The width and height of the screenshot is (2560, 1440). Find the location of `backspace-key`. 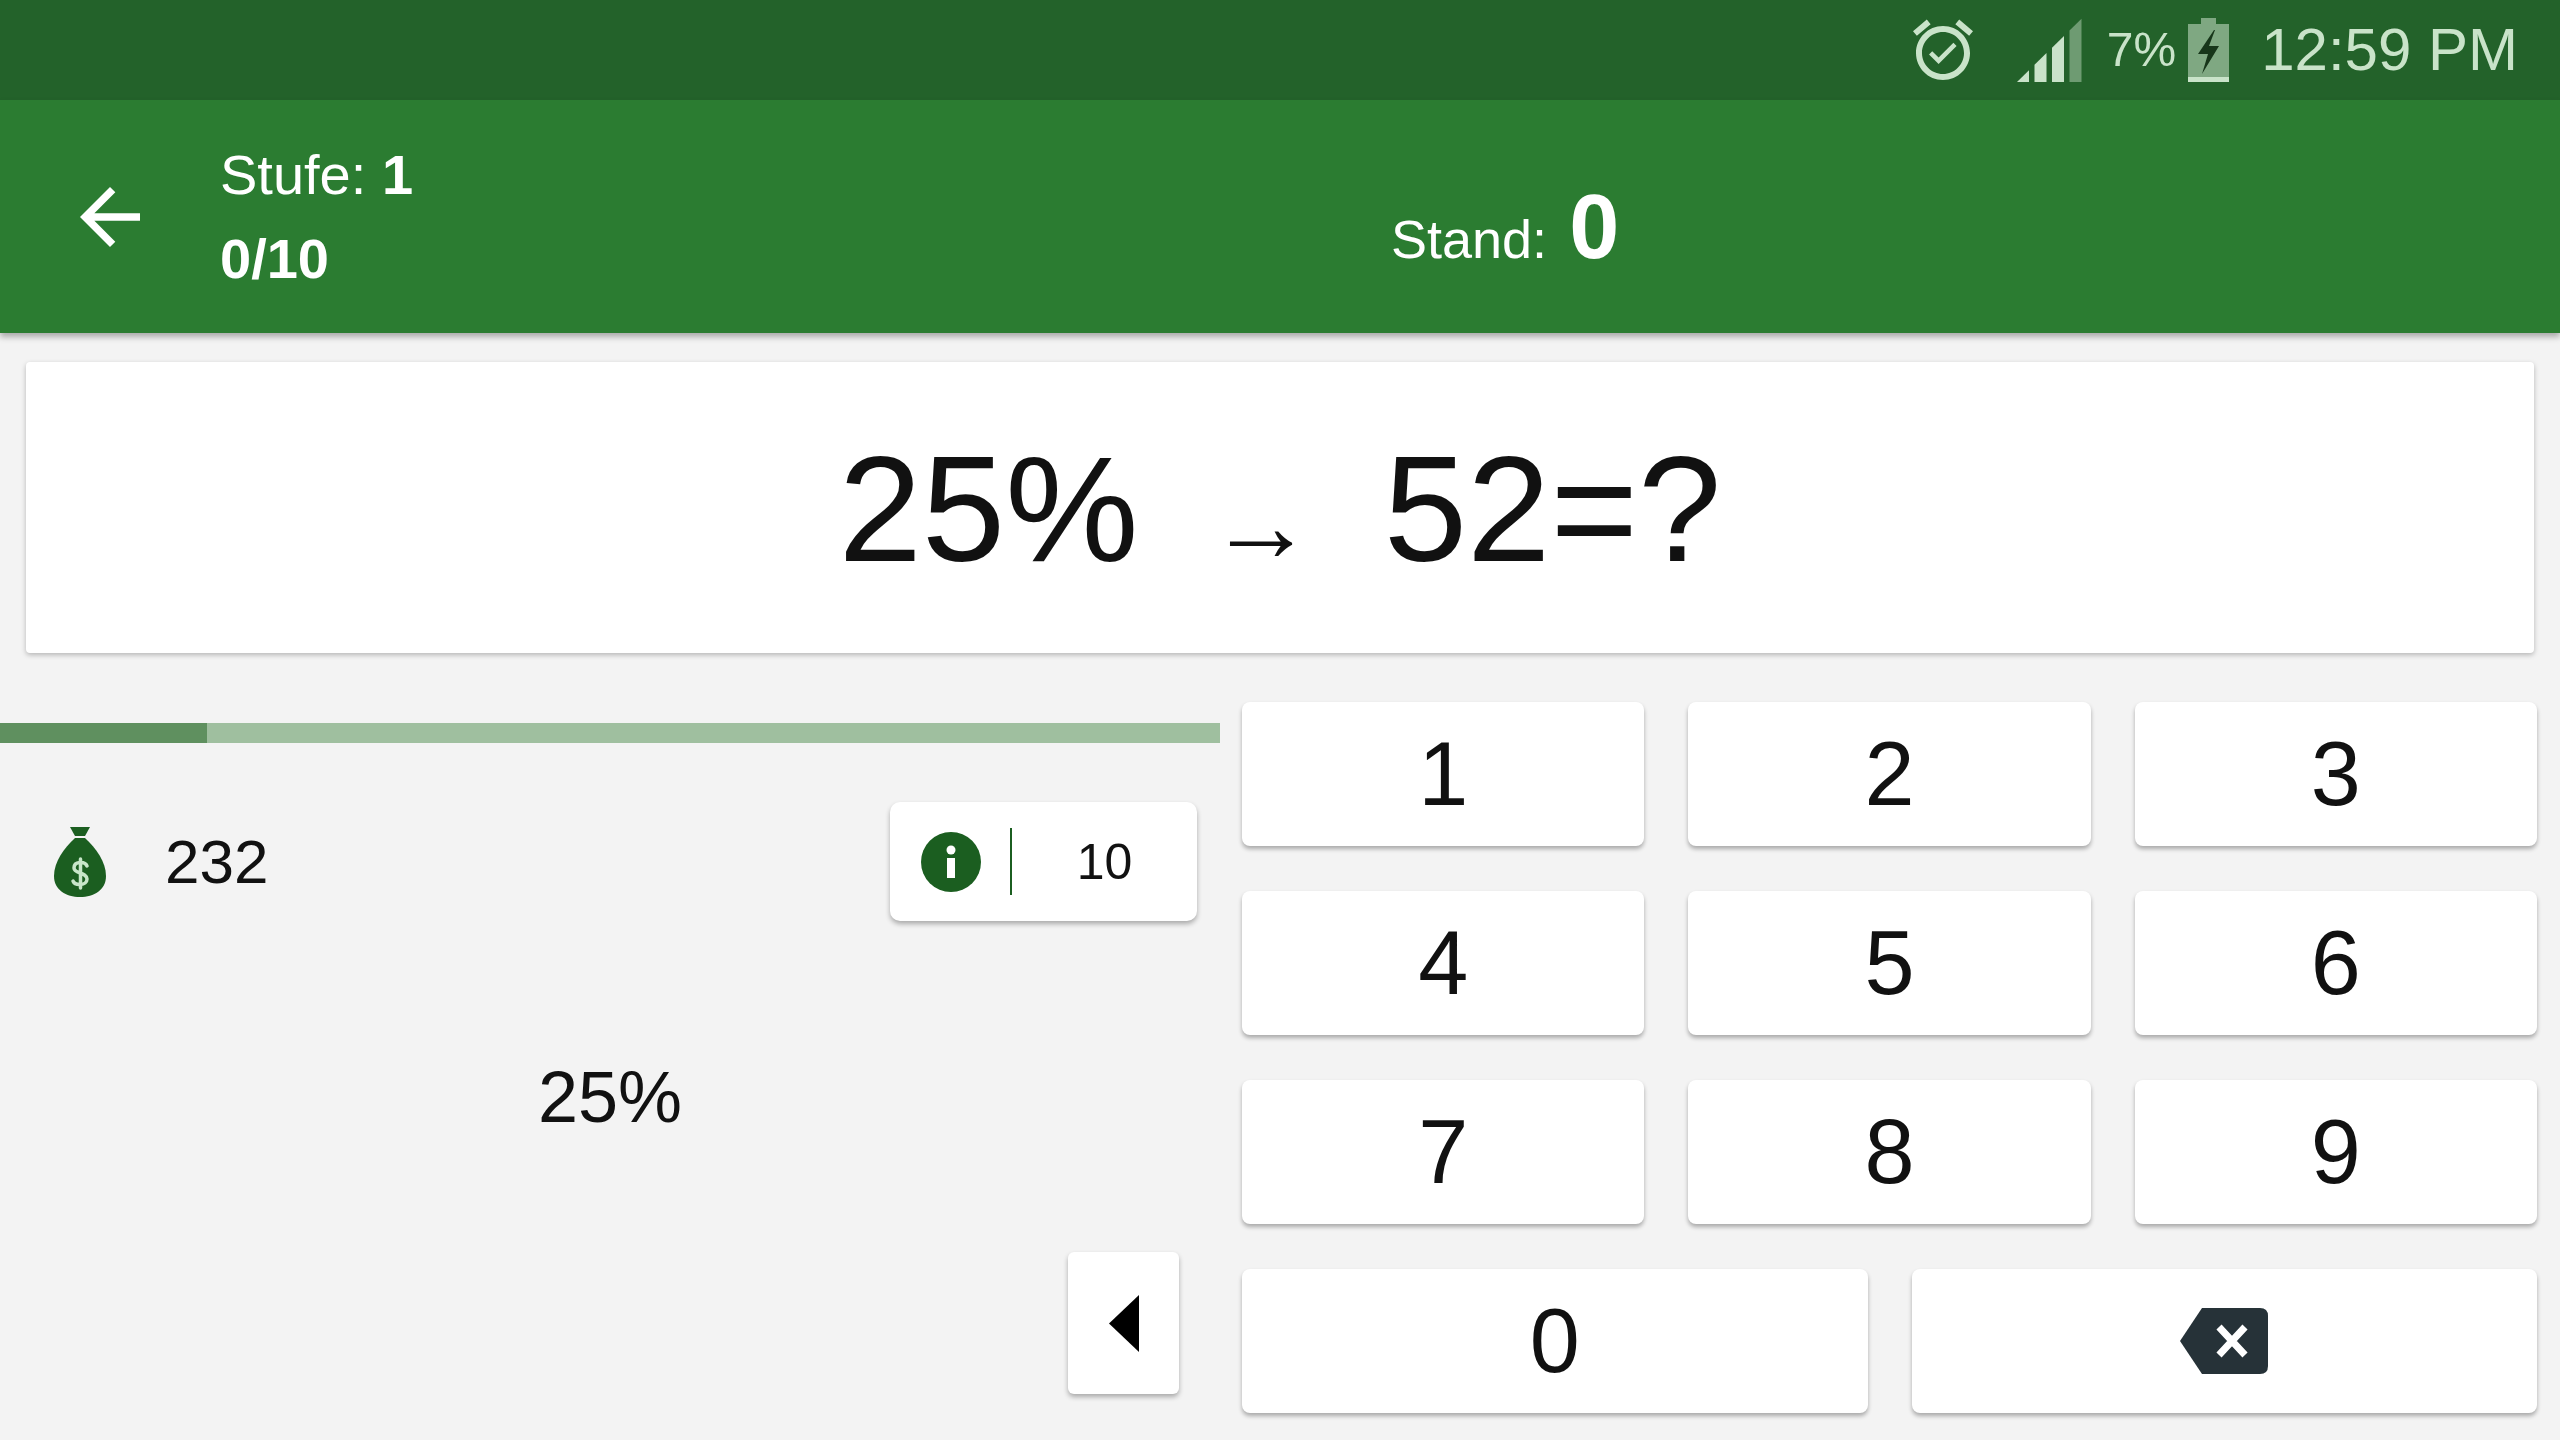

backspace-key is located at coordinates (2224, 1341).